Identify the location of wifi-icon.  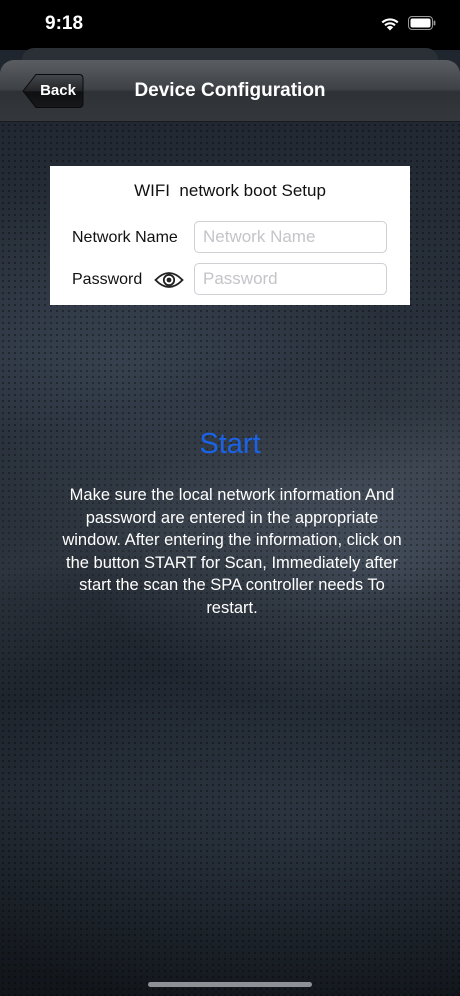
(390, 24).